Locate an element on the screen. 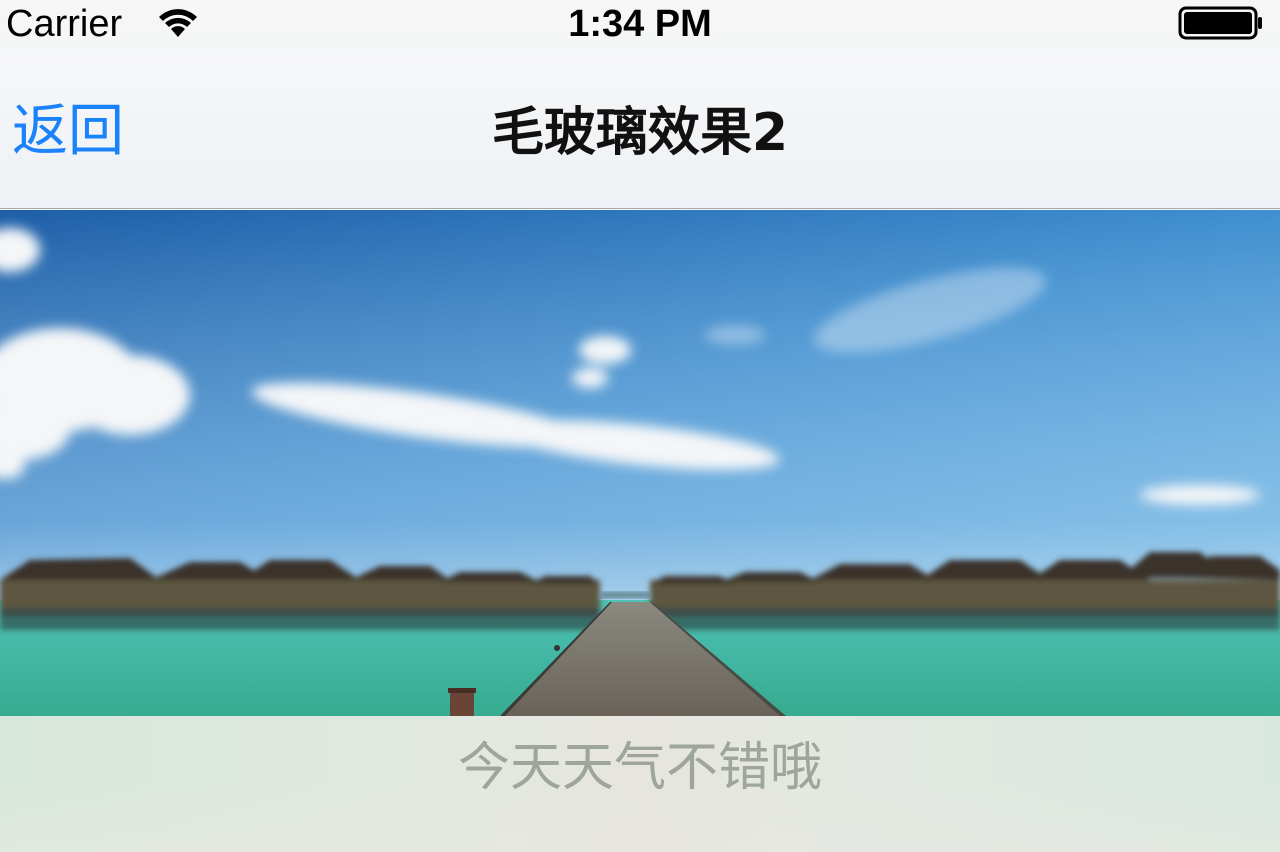 This screenshot has width=1280, height=852. battery-full-icon is located at coordinates (1221, 23).